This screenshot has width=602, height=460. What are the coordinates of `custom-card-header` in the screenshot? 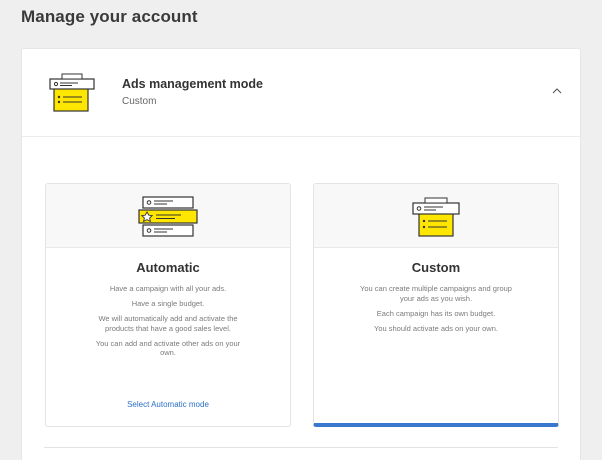 It's located at (436, 216).